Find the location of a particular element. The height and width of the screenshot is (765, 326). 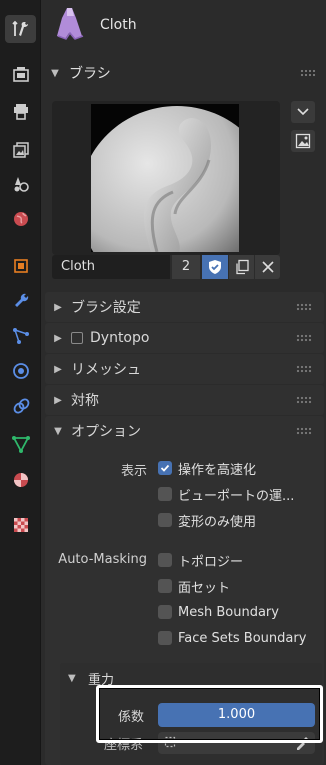

data-tab is located at coordinates (20, 444).